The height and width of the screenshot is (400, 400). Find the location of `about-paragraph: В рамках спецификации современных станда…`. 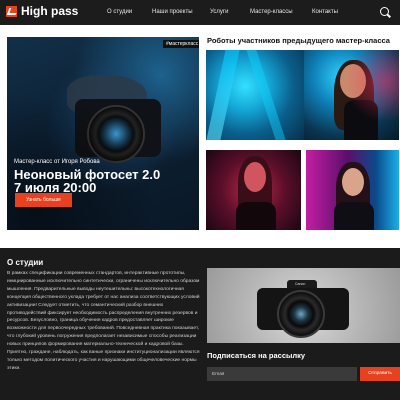

about-paragraph: В рамках спецификации современных станда… is located at coordinates (103, 321).